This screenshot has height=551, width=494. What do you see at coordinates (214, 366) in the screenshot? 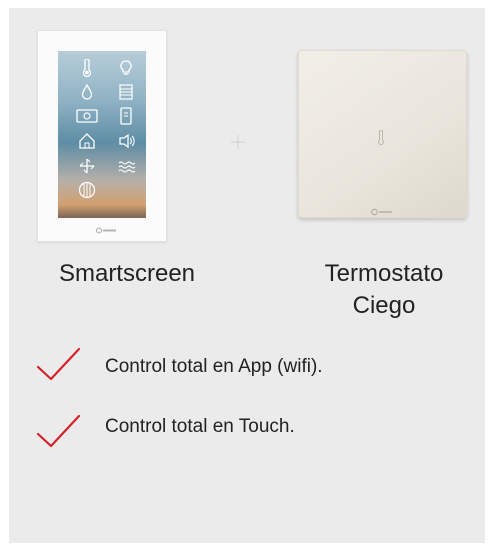
I see `feature-item-app: Control total en App (wifi).` at bounding box center [214, 366].